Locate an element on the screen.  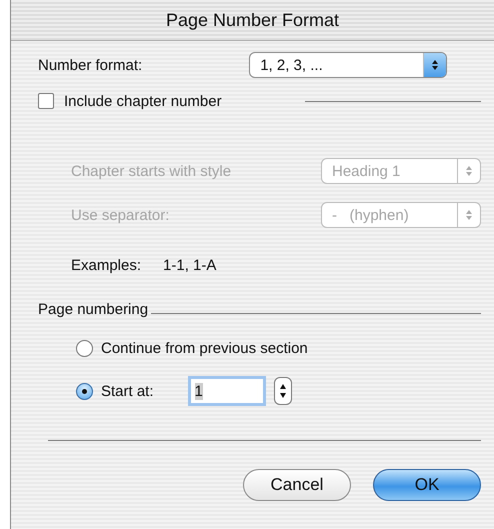
chapter-option-label: Use separator: is located at coordinates (120, 215).